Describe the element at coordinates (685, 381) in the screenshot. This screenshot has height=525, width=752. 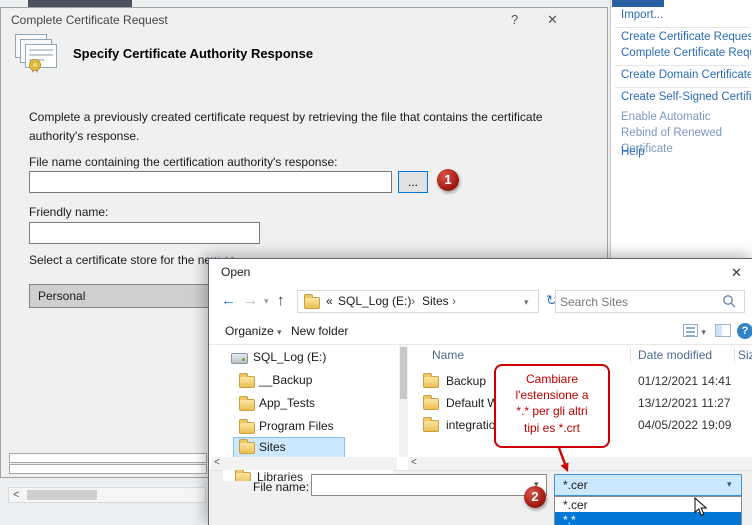
I see `file-date-modified: 01/12/2021 14:41` at that location.